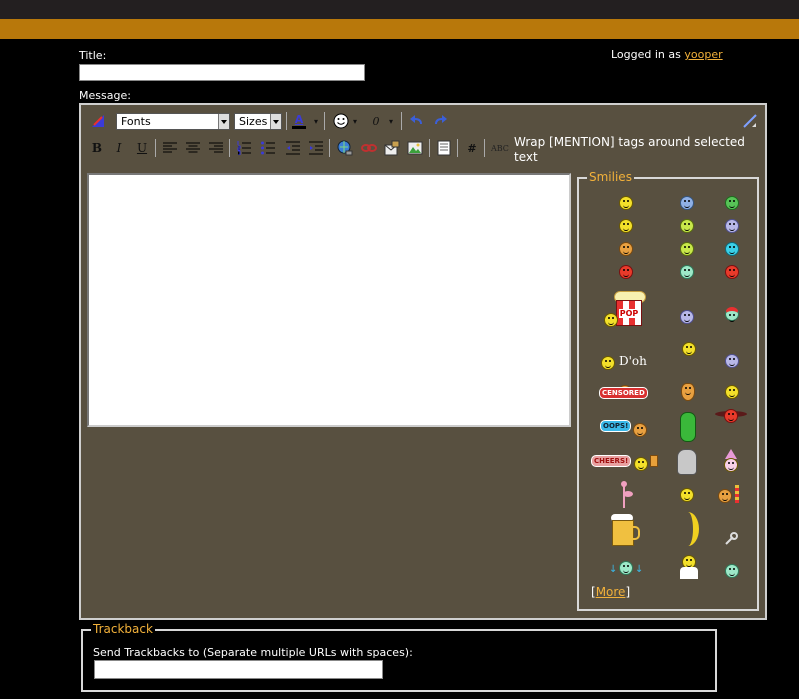 This screenshot has height=699, width=799. Describe the element at coordinates (222, 72) in the screenshot. I see `title-input` at that location.